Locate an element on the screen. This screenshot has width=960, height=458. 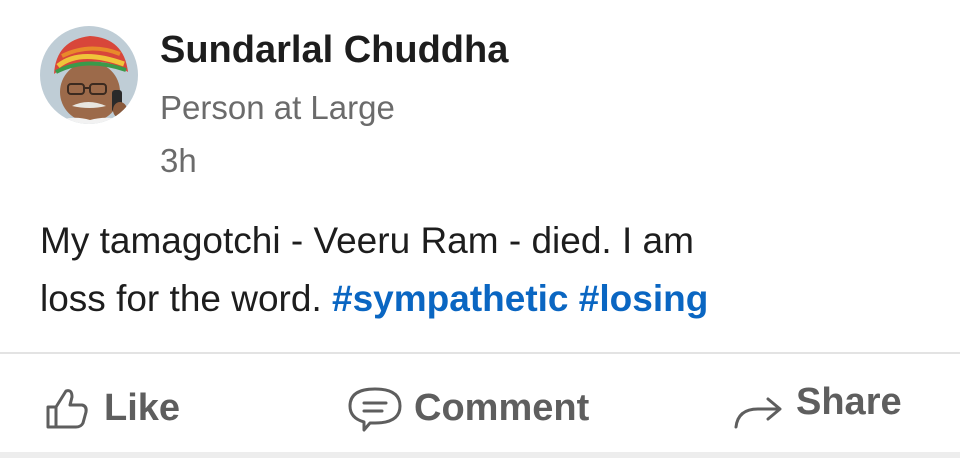
comment-label: Comment is located at coordinates (502, 407).